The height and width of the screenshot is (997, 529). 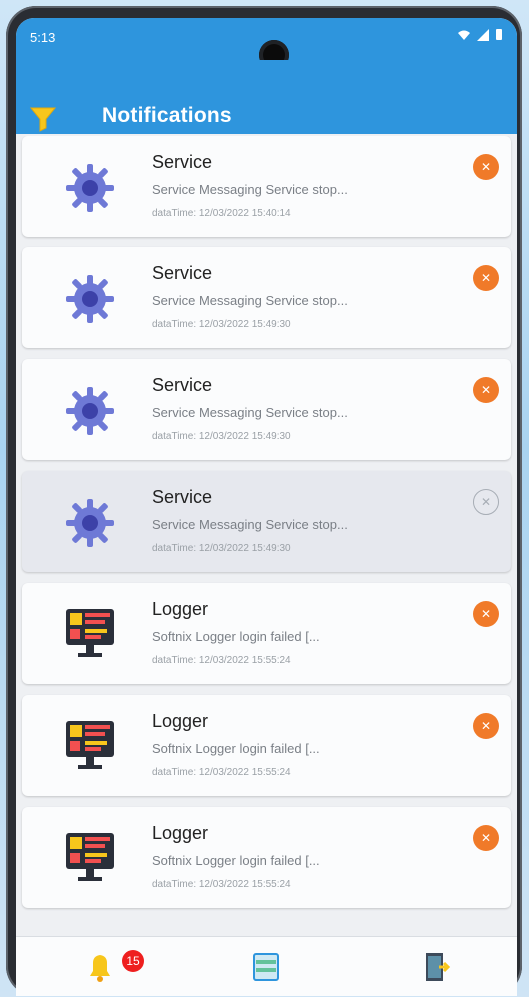 I want to click on notification-count-badge: 15, so click(x=133, y=961).